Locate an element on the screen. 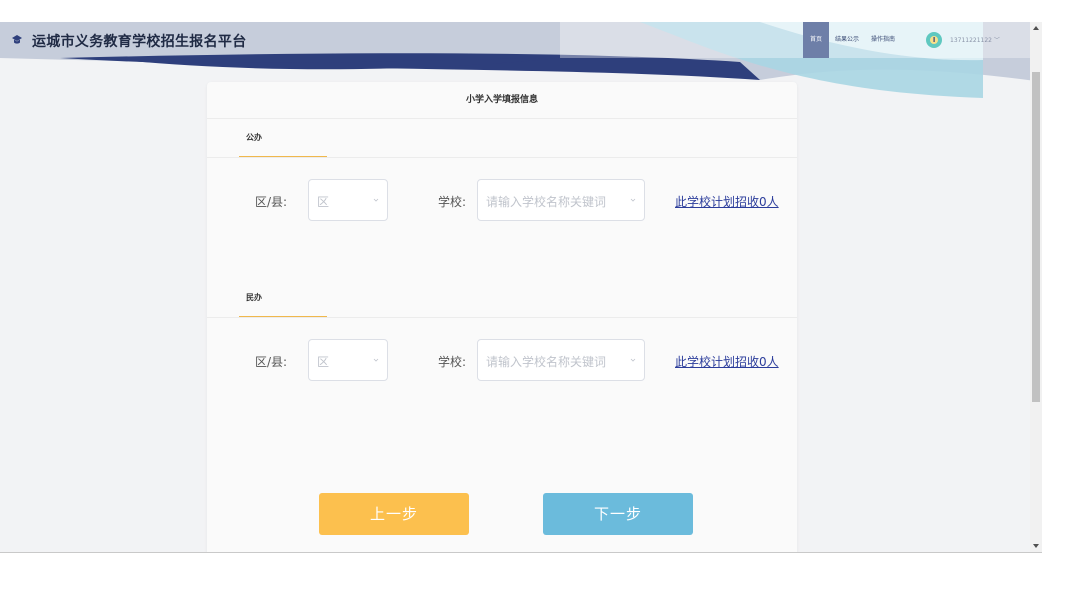  user-avatar-icon is located at coordinates (934, 40).